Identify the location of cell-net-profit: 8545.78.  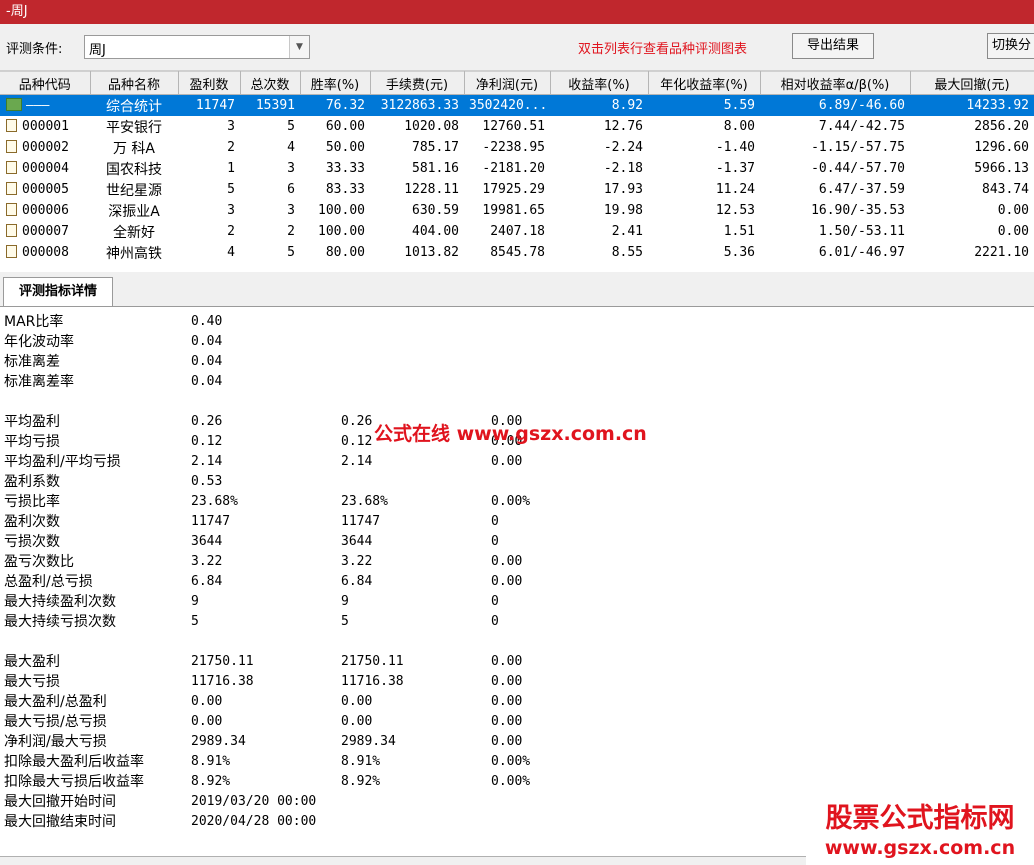
(517, 252).